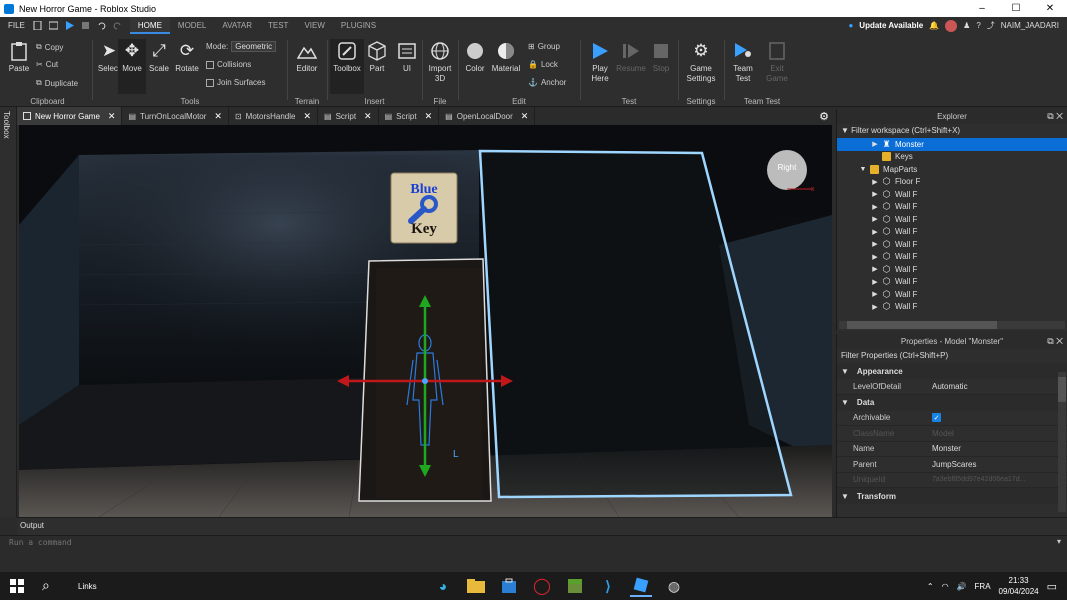  I want to click on minecraft-icon, so click(575, 586).